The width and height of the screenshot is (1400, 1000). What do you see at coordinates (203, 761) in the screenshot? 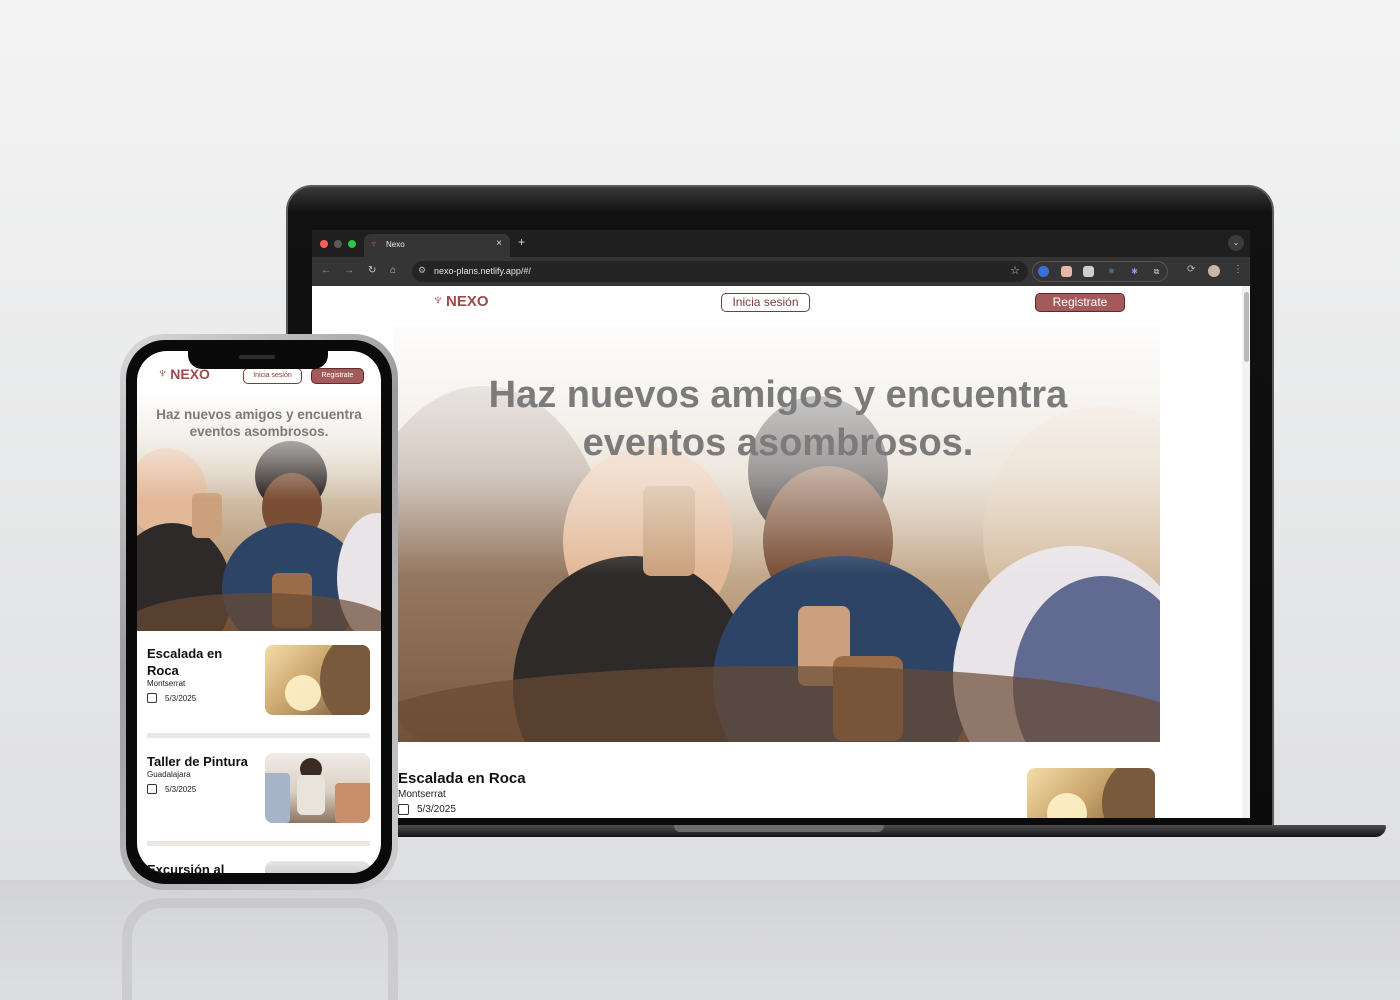
I see `event-title: Taller de Pintura` at bounding box center [203, 761].